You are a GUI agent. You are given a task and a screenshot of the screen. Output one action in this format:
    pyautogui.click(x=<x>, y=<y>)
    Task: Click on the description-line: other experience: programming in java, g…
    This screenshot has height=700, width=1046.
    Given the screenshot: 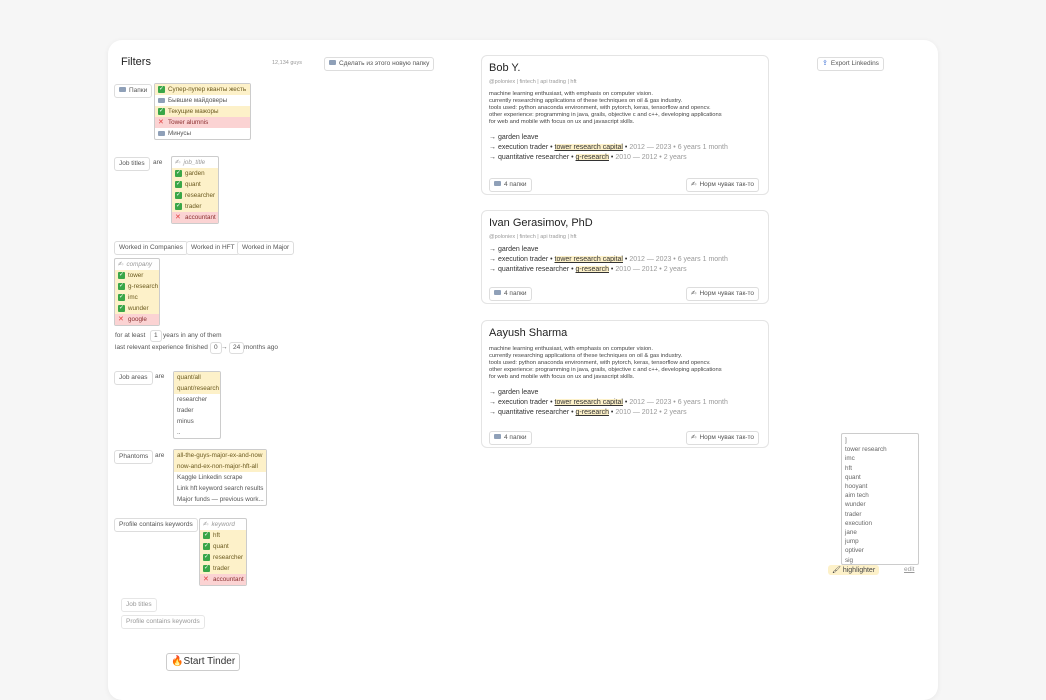 What is the action you would take?
    pyautogui.click(x=605, y=370)
    